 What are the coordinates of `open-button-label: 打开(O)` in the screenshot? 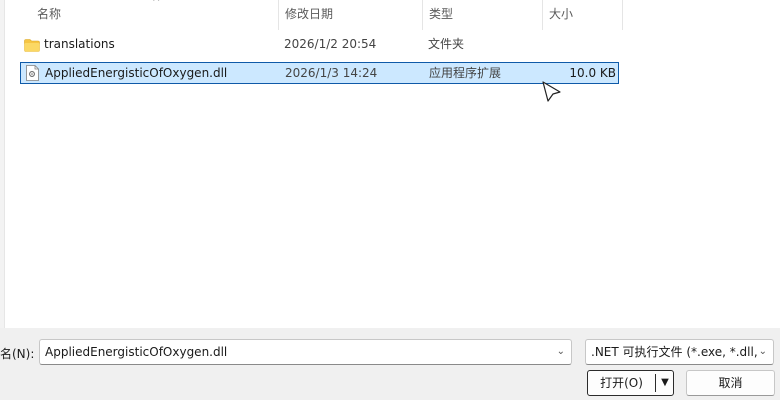 It's located at (621, 383).